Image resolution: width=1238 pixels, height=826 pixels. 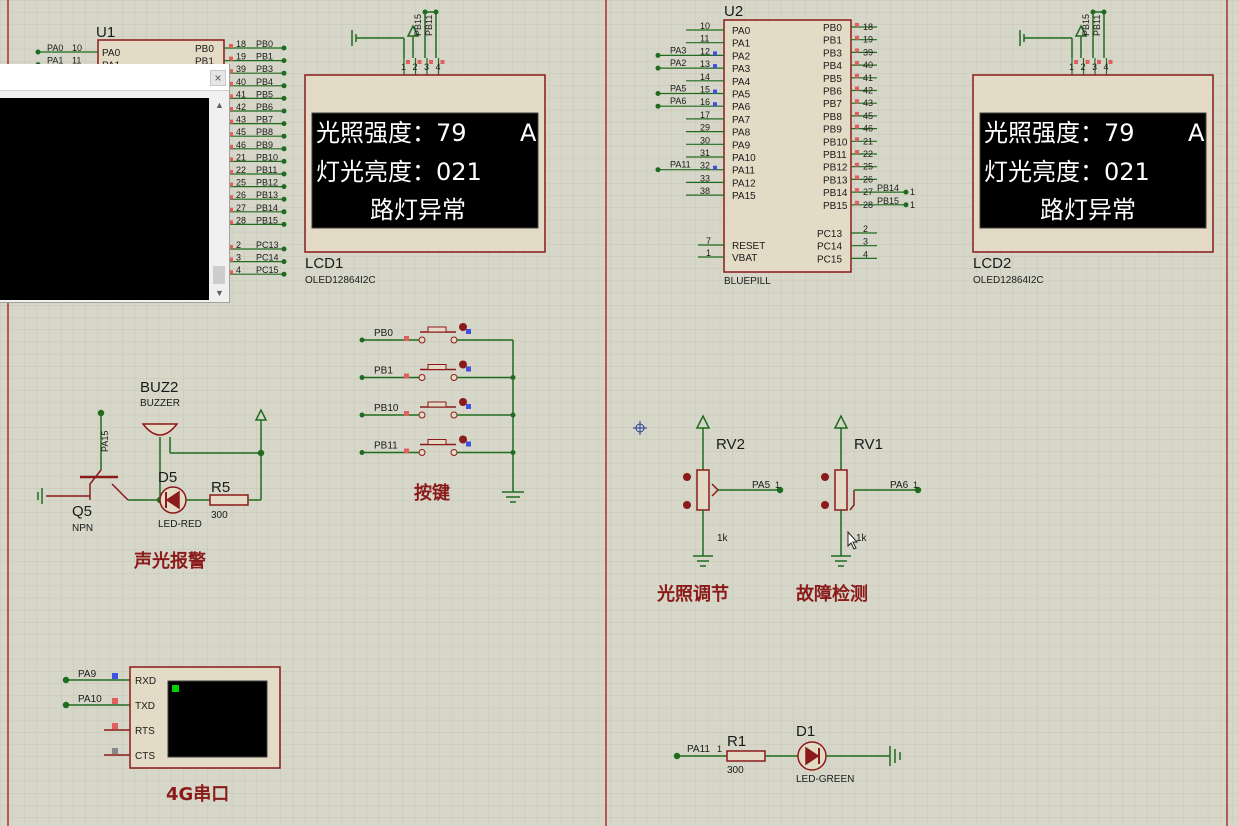 I want to click on u1-right-net-label: PB8, so click(x=264, y=132).